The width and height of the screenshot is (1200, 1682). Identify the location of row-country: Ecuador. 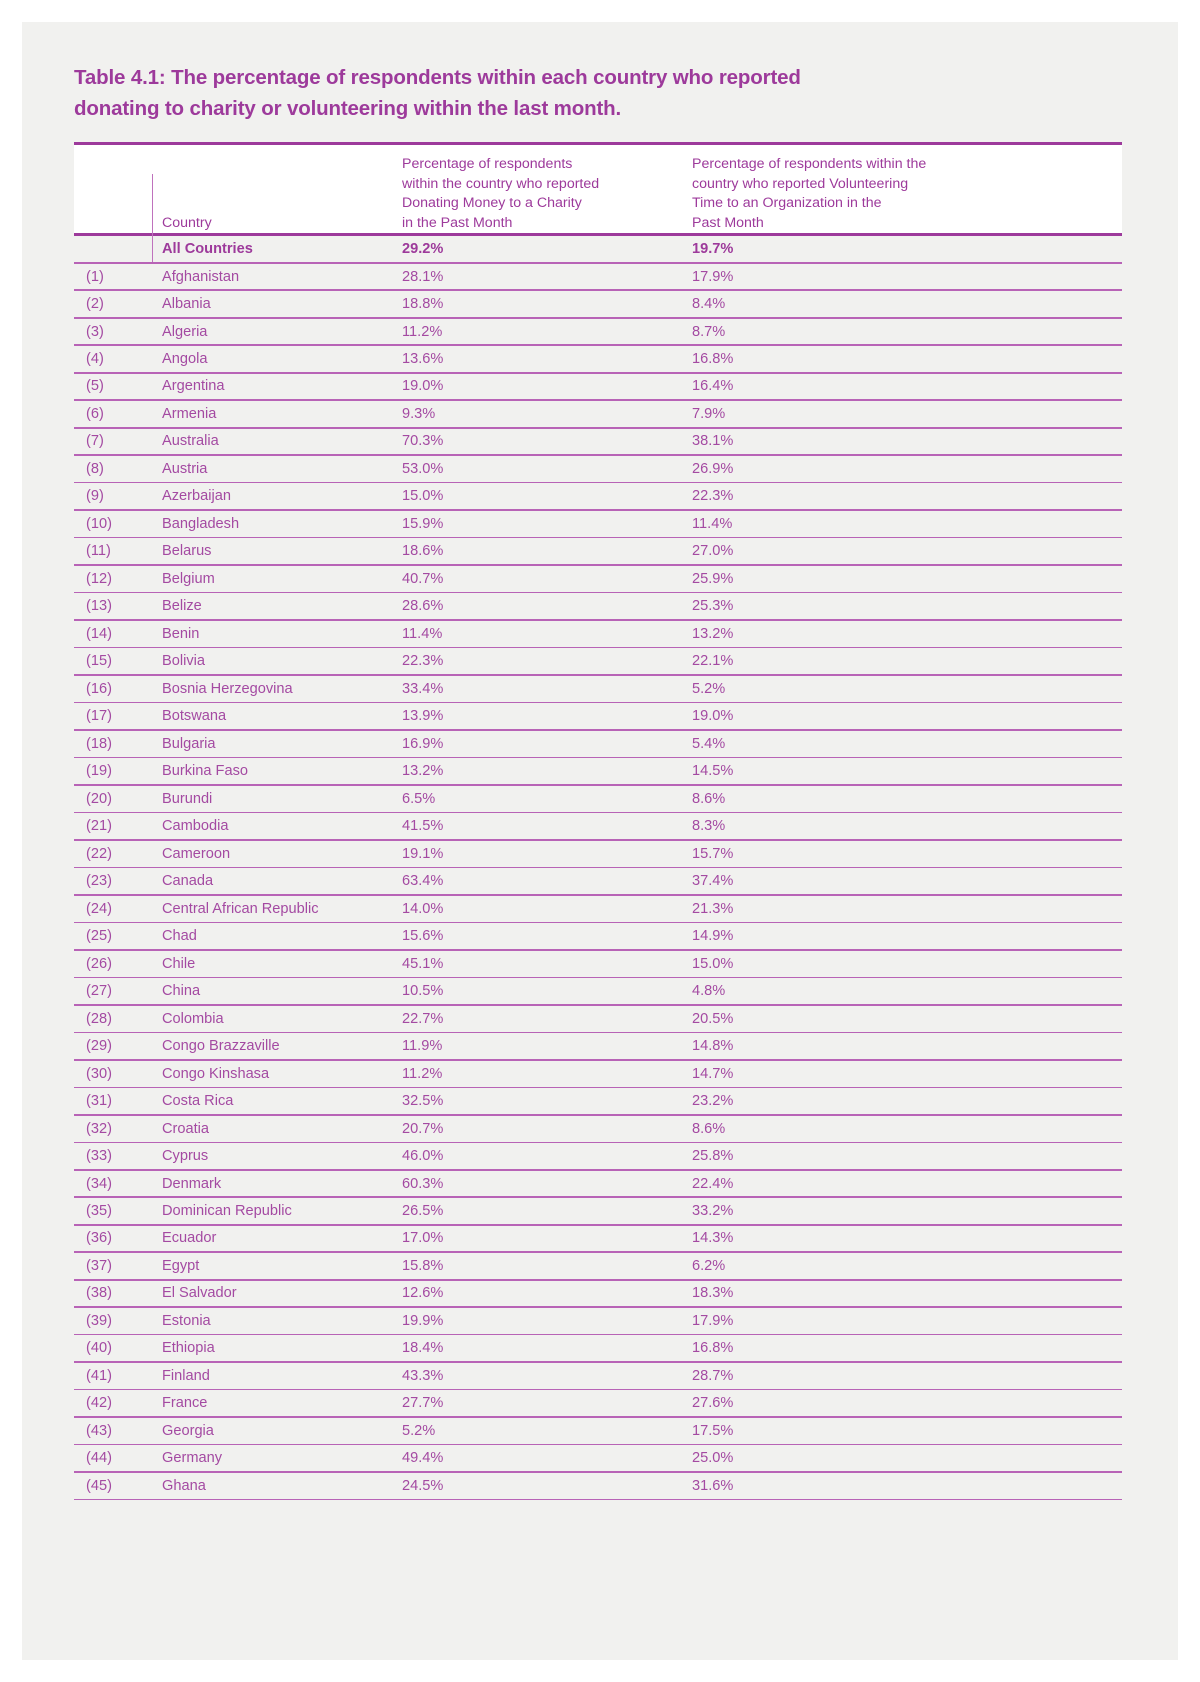
(189, 1238).